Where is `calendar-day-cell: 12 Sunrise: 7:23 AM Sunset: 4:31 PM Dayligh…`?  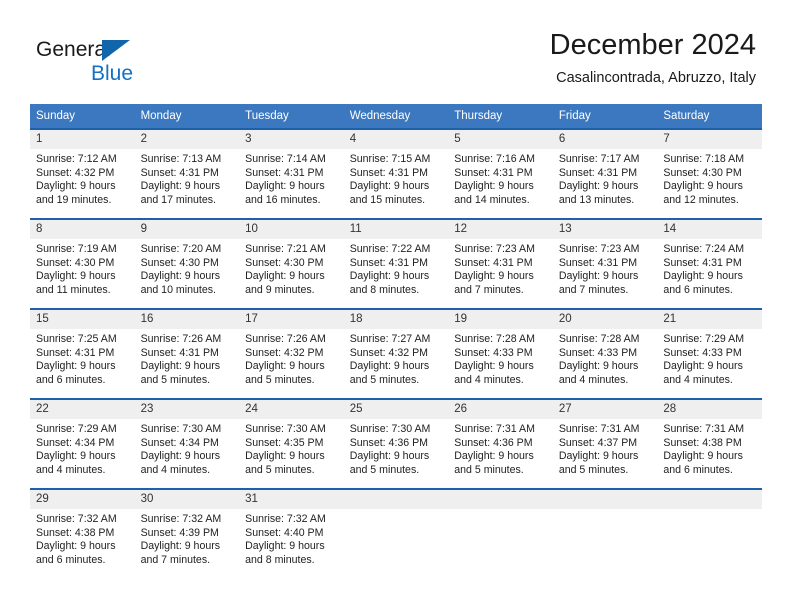
calendar-day-cell: 12 Sunrise: 7:23 AM Sunset: 4:31 PM Dayligh… is located at coordinates (500, 263).